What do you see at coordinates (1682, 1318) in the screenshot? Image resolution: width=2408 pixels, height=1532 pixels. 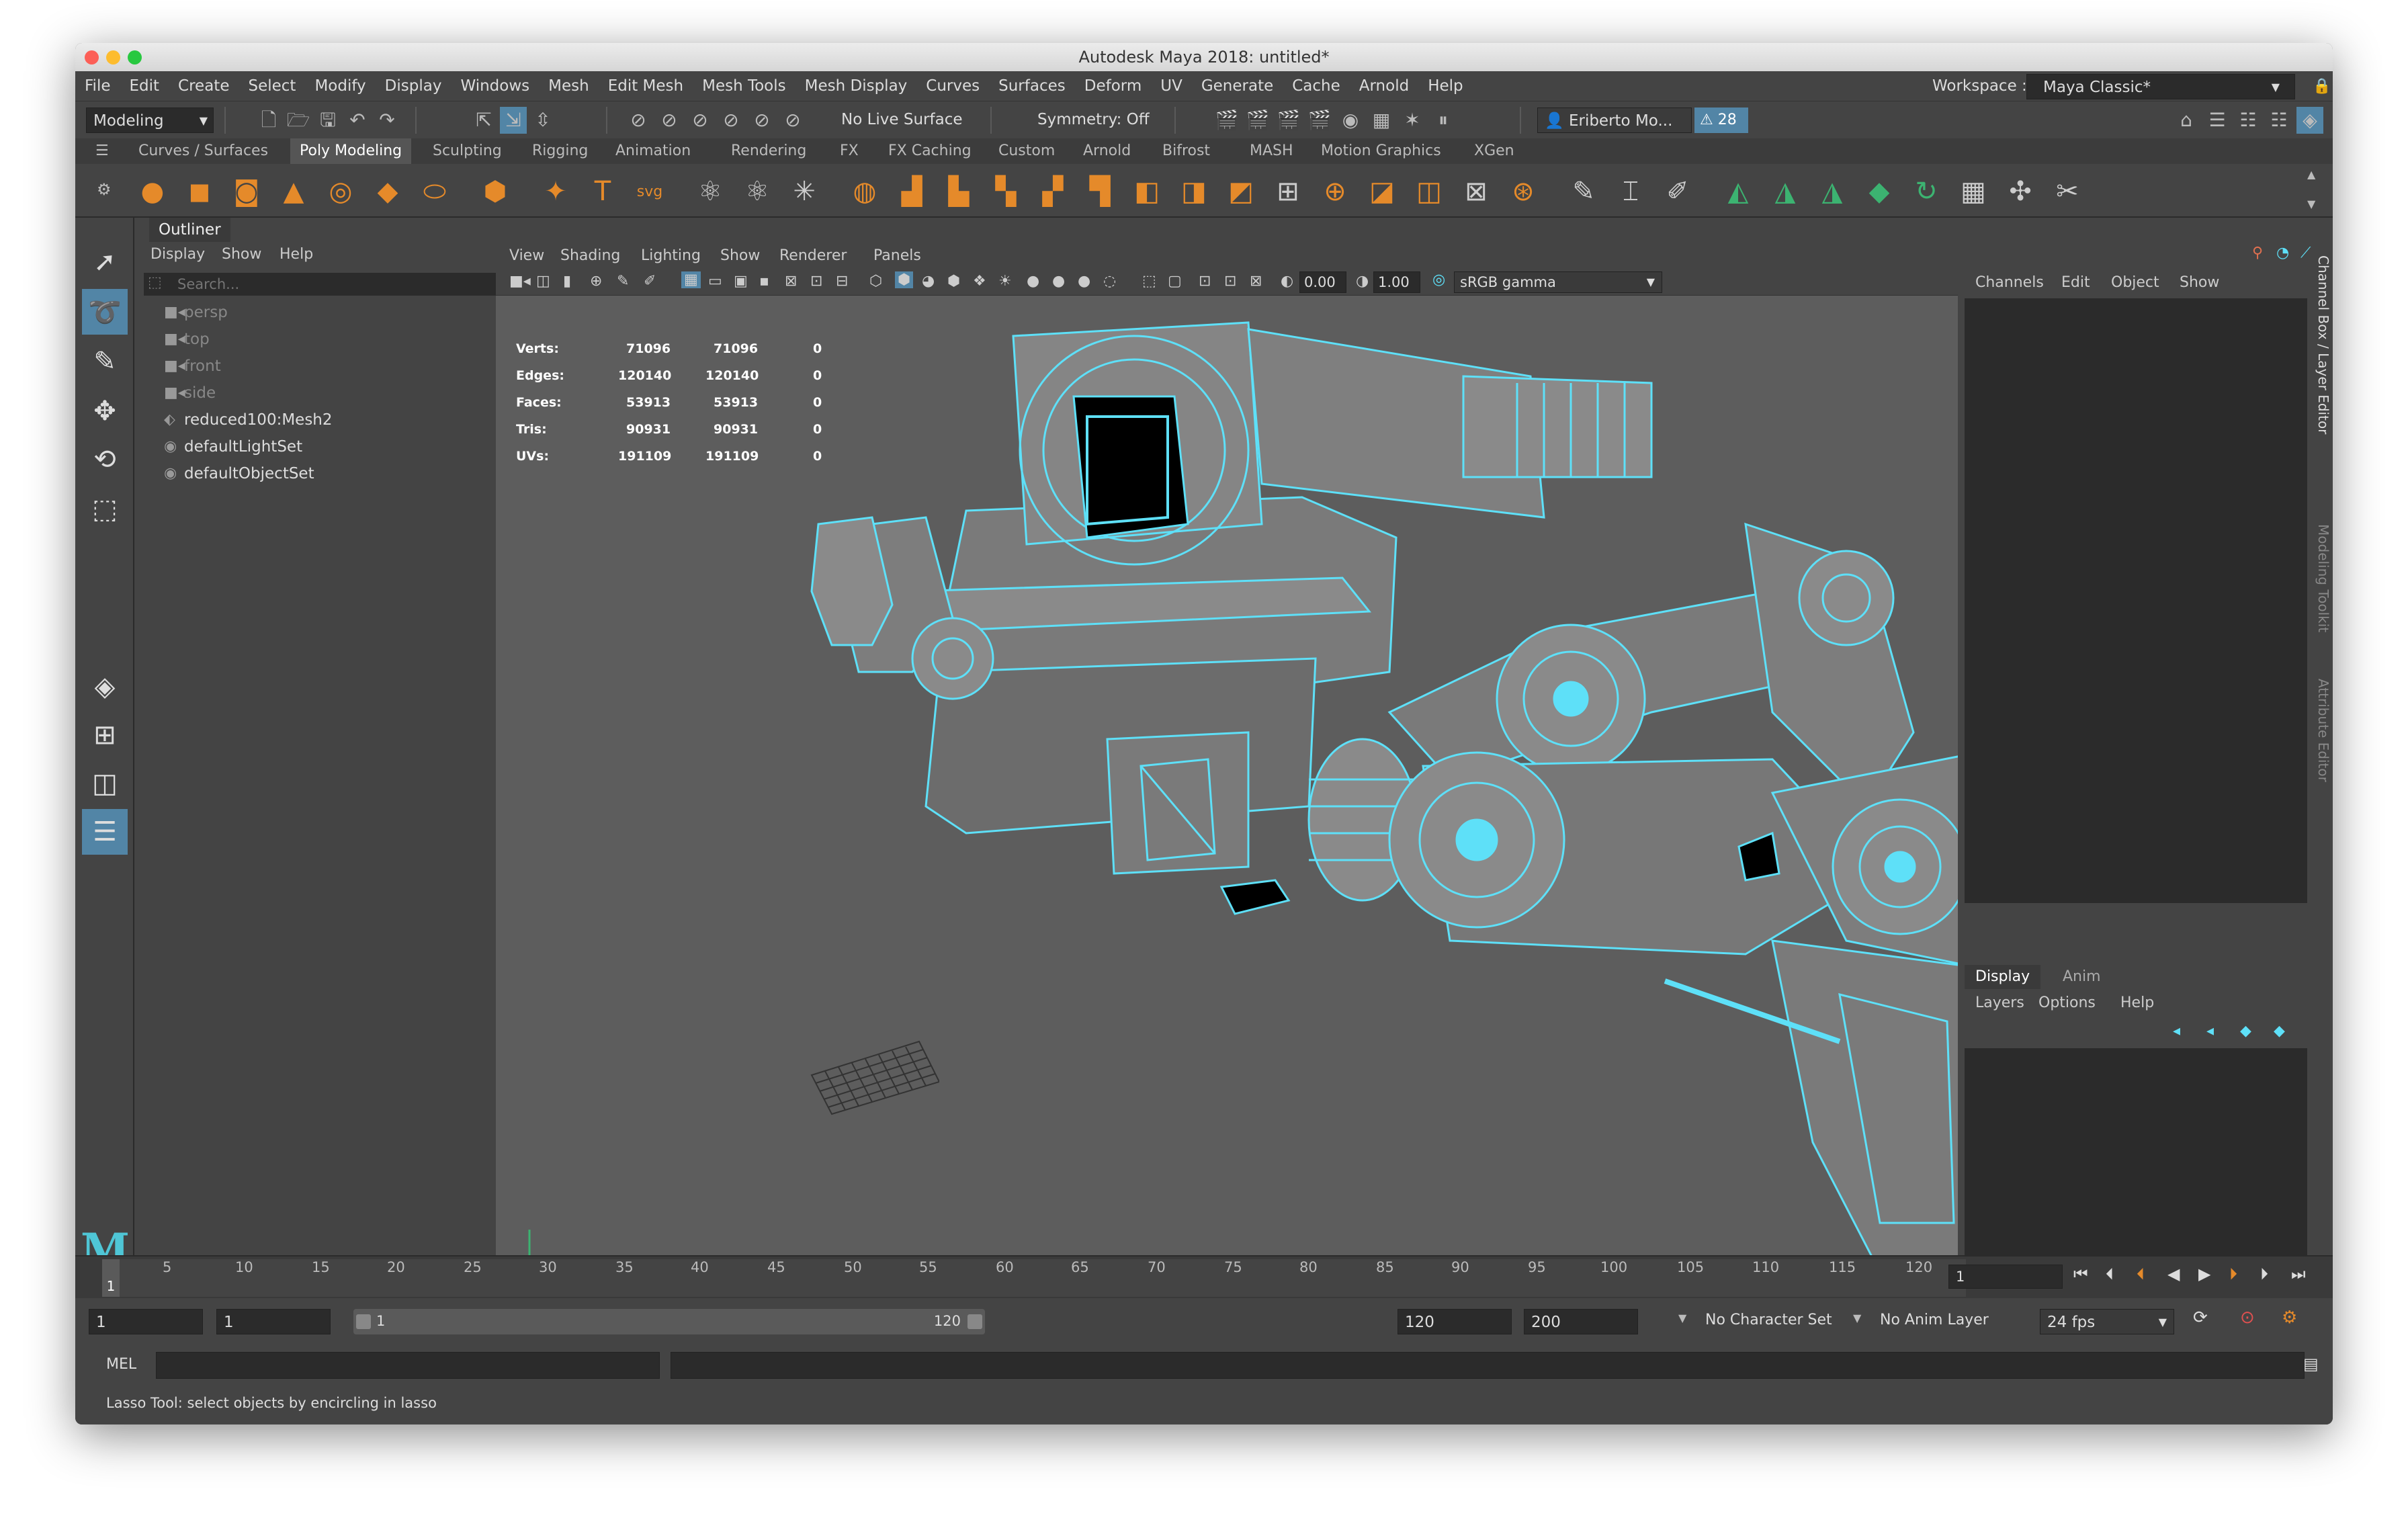 I see `chevron-down-icon: ▼` at bounding box center [1682, 1318].